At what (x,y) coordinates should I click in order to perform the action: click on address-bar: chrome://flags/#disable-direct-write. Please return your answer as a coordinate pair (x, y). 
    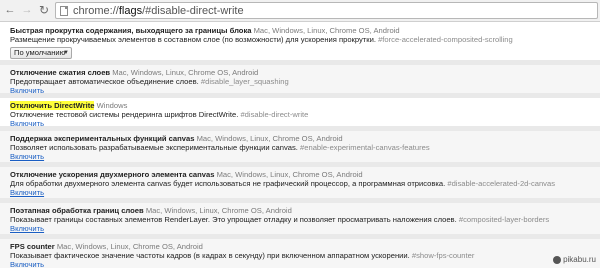
    Looking at the image, I should click on (326, 10).